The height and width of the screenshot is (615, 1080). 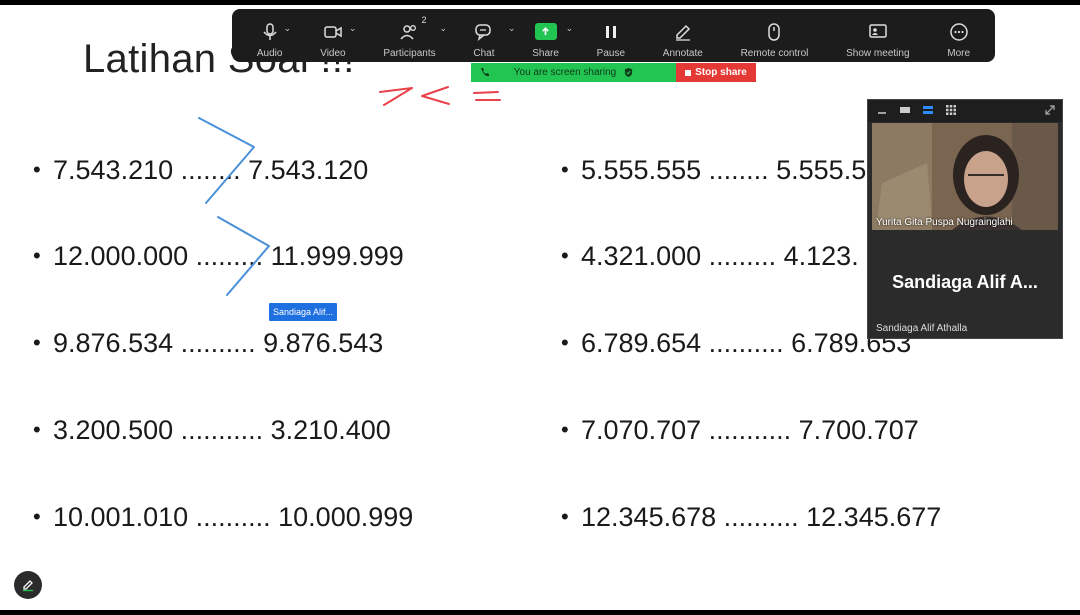 I want to click on show-meeting-label: Show meeting, so click(x=878, y=53).